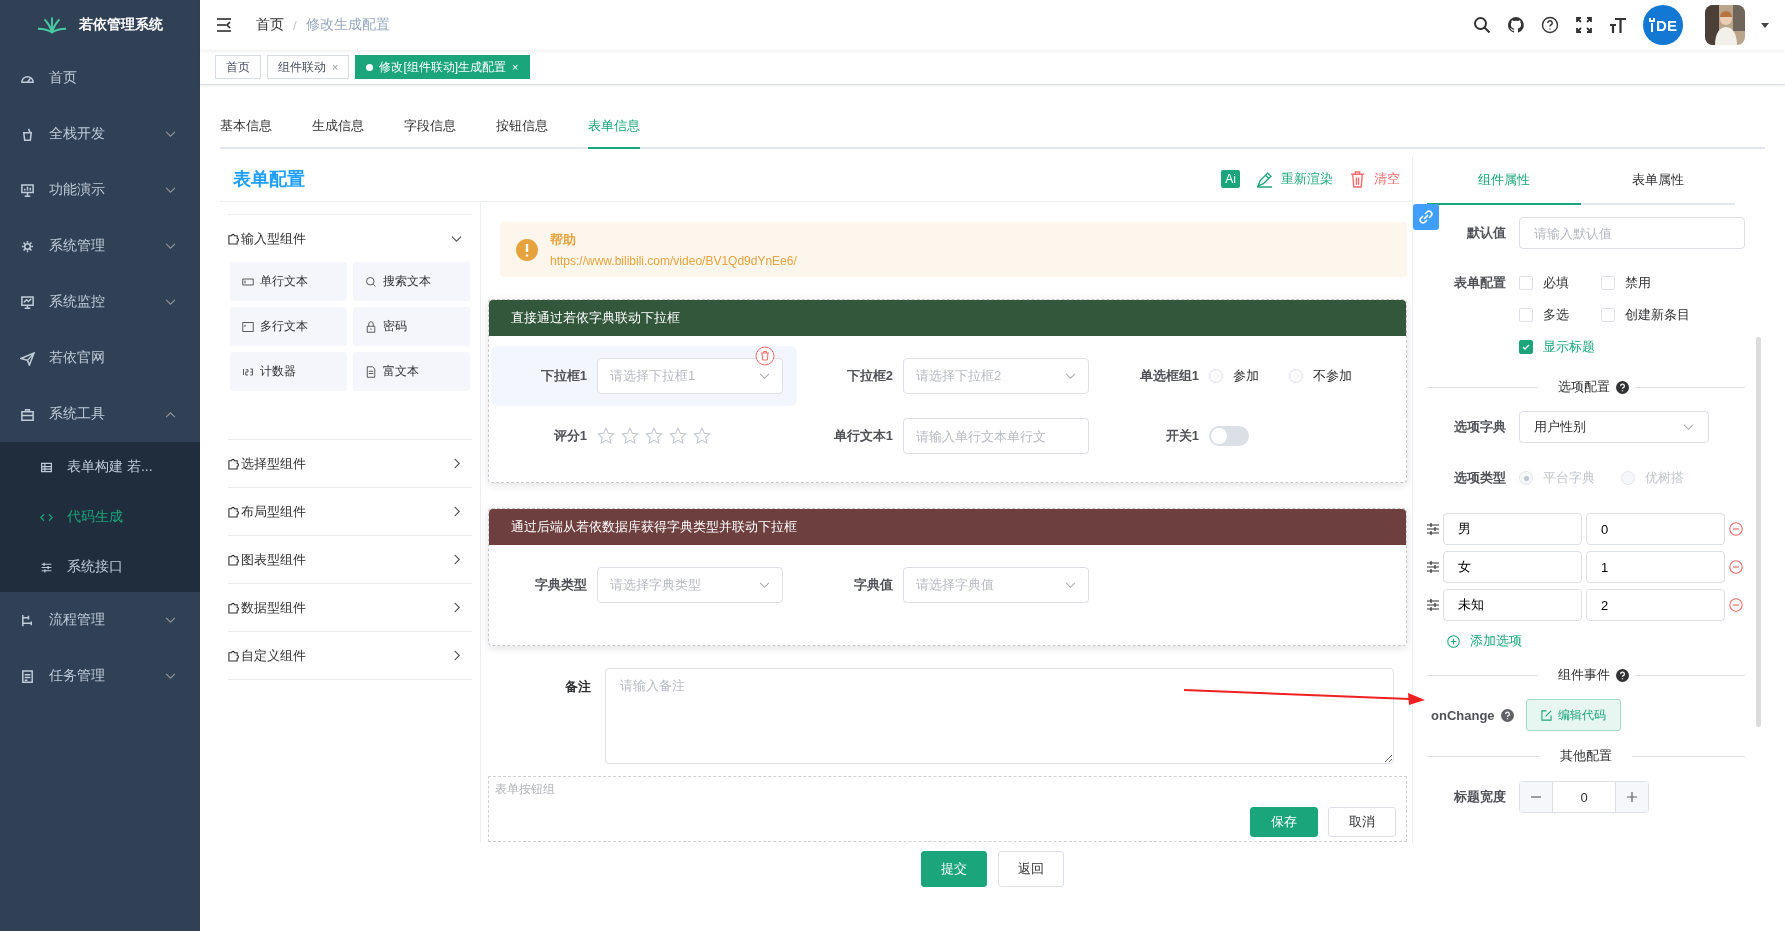 This screenshot has width=1785, height=931. What do you see at coordinates (100, 517) in the screenshot?
I see `submenu-item: 代码生成` at bounding box center [100, 517].